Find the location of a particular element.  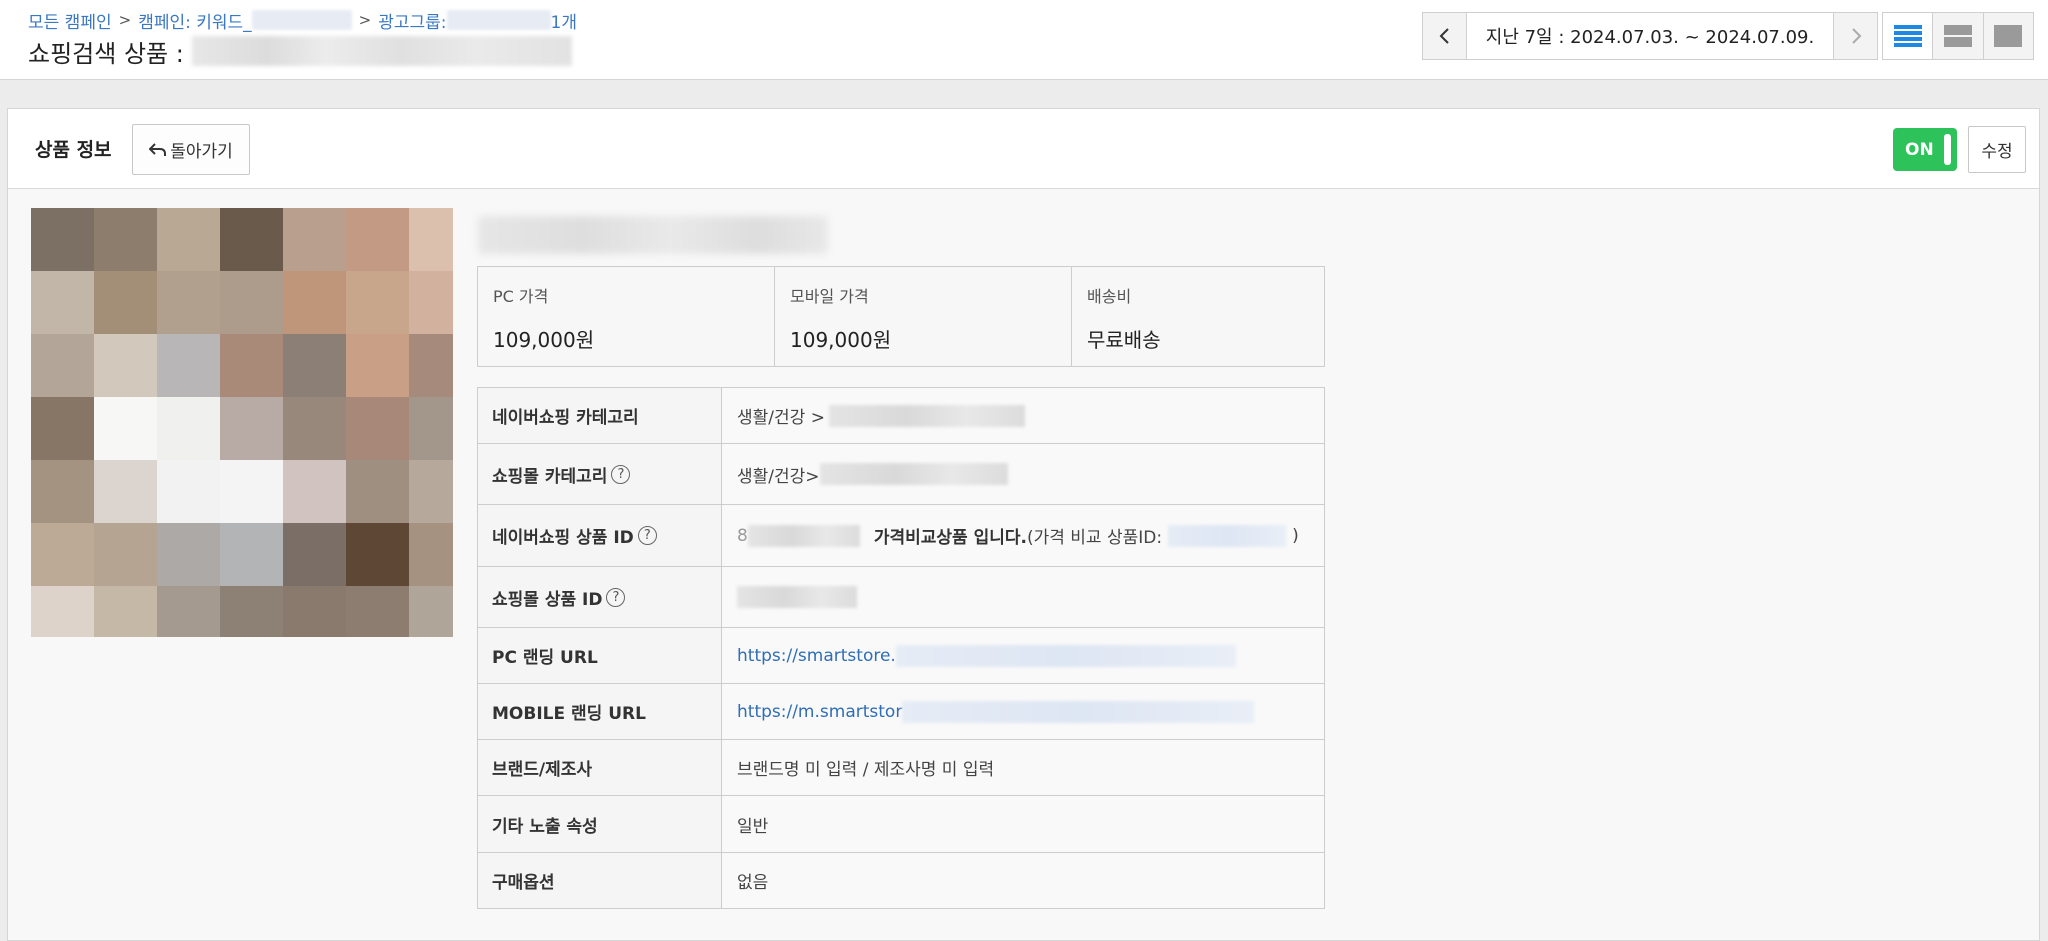

breadcrumb-adgroup: 광고그룹: is located at coordinates (412, 20).